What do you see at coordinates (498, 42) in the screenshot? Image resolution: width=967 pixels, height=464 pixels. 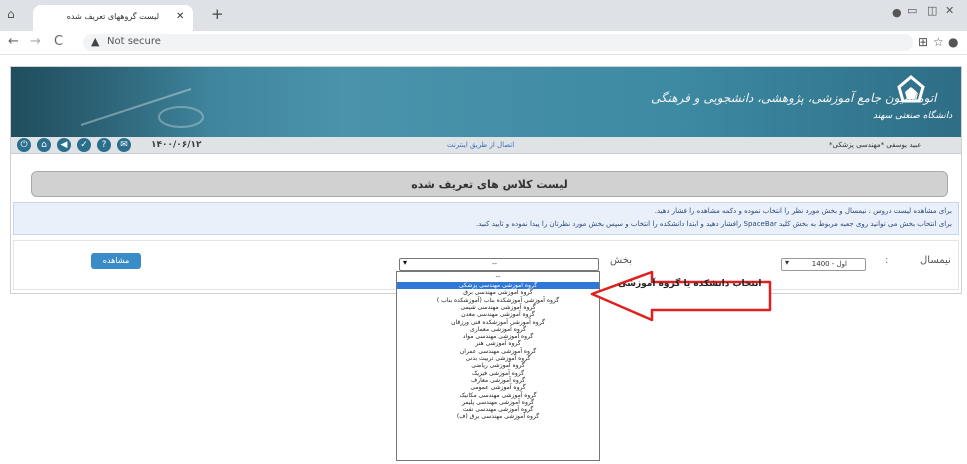 I see `address-bar: ▲ Not secure` at bounding box center [498, 42].